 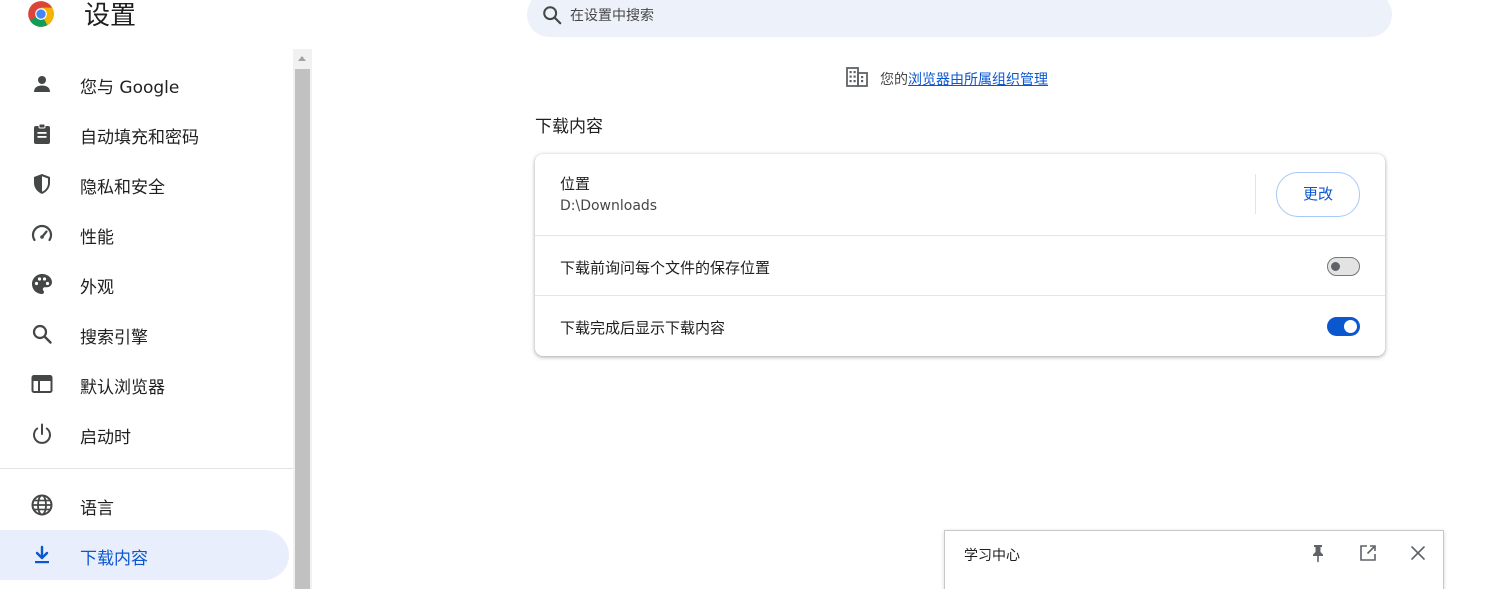 I want to click on pin-icon, so click(x=1318, y=553).